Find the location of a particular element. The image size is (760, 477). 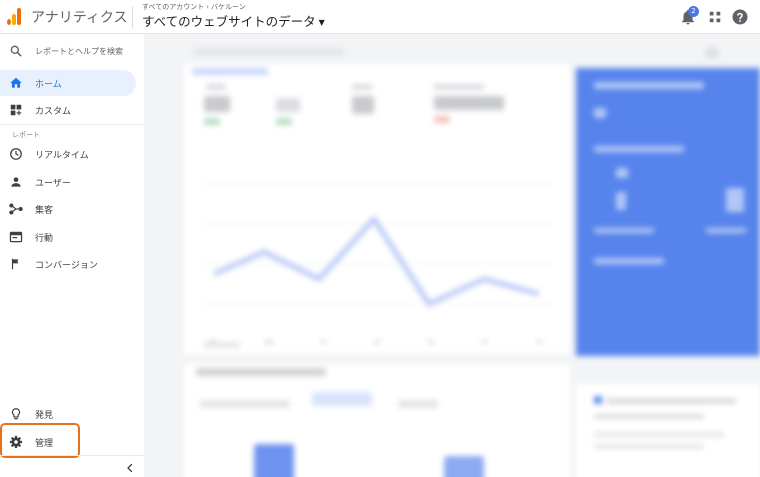

sidebar-item-label: カスタム is located at coordinates (53, 112).